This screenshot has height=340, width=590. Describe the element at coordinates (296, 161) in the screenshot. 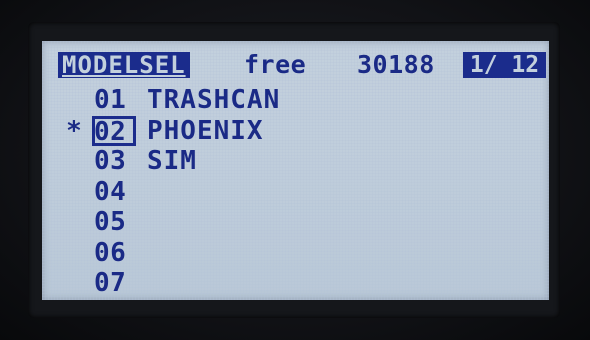

I see `model-row-03: 03 SIM` at that location.